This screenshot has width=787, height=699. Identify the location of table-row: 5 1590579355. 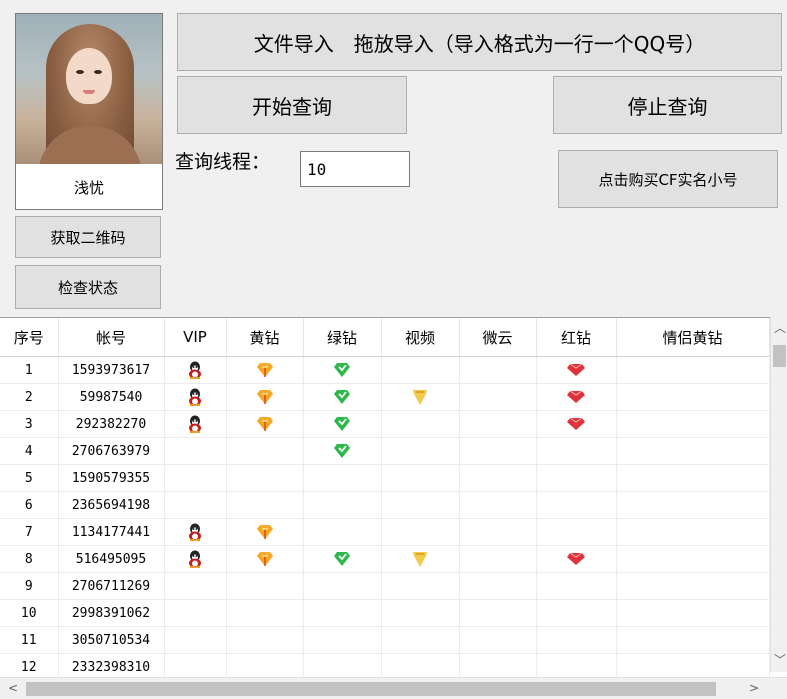
(385, 478).